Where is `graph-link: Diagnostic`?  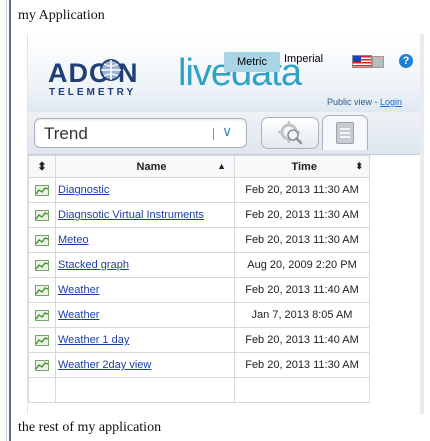
graph-link: Diagnostic is located at coordinates (83, 190).